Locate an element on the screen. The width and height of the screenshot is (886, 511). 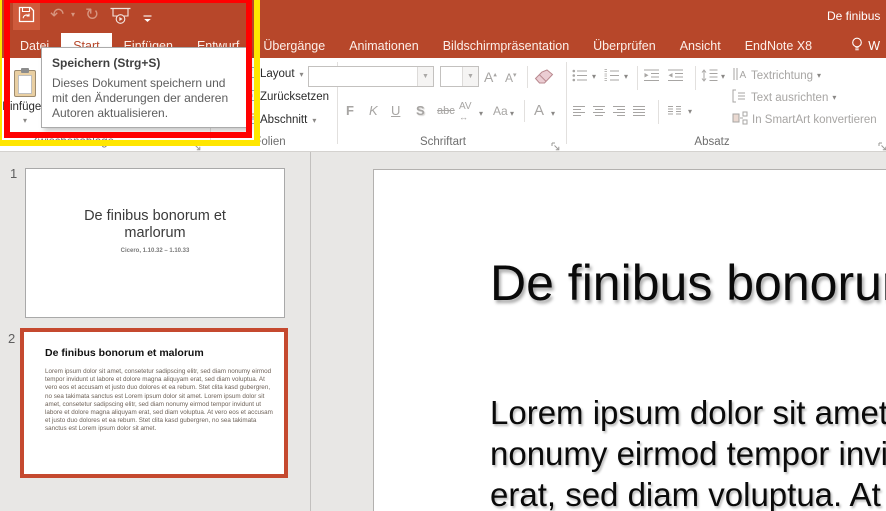
underline-button: U is located at coordinates (395, 110).